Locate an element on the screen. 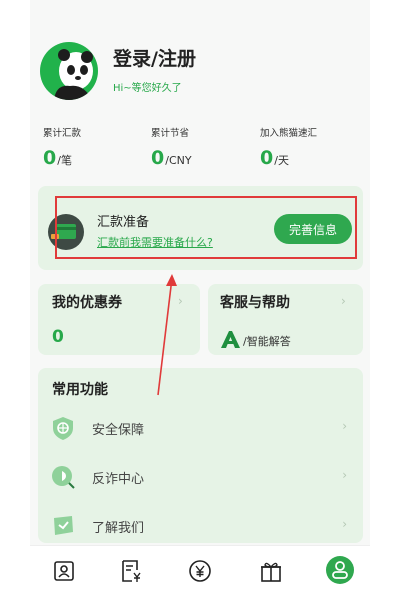  function-item-anti-fraud: 反诈中心 › is located at coordinates (200, 476).